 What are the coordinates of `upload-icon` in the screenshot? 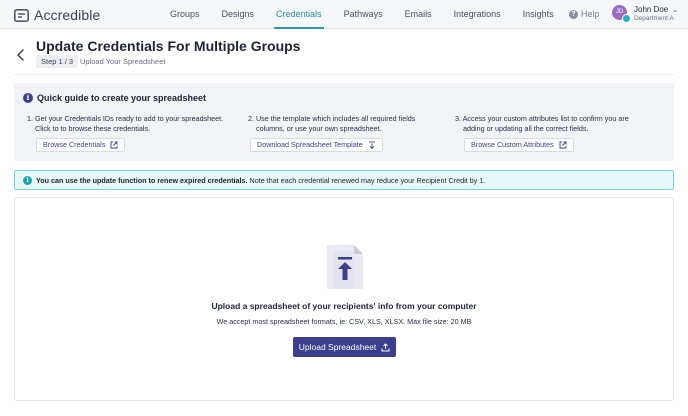 It's located at (385, 347).